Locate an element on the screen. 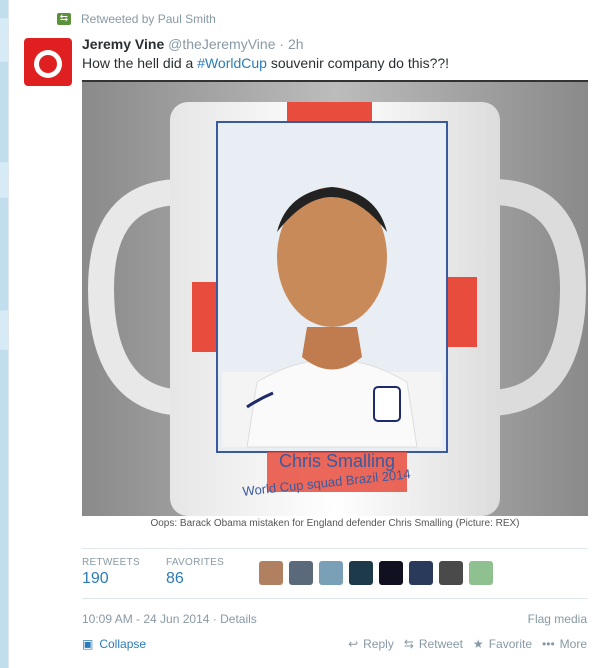 The height and width of the screenshot is (668, 607). retweet-label: Retweet is located at coordinates (440, 644).